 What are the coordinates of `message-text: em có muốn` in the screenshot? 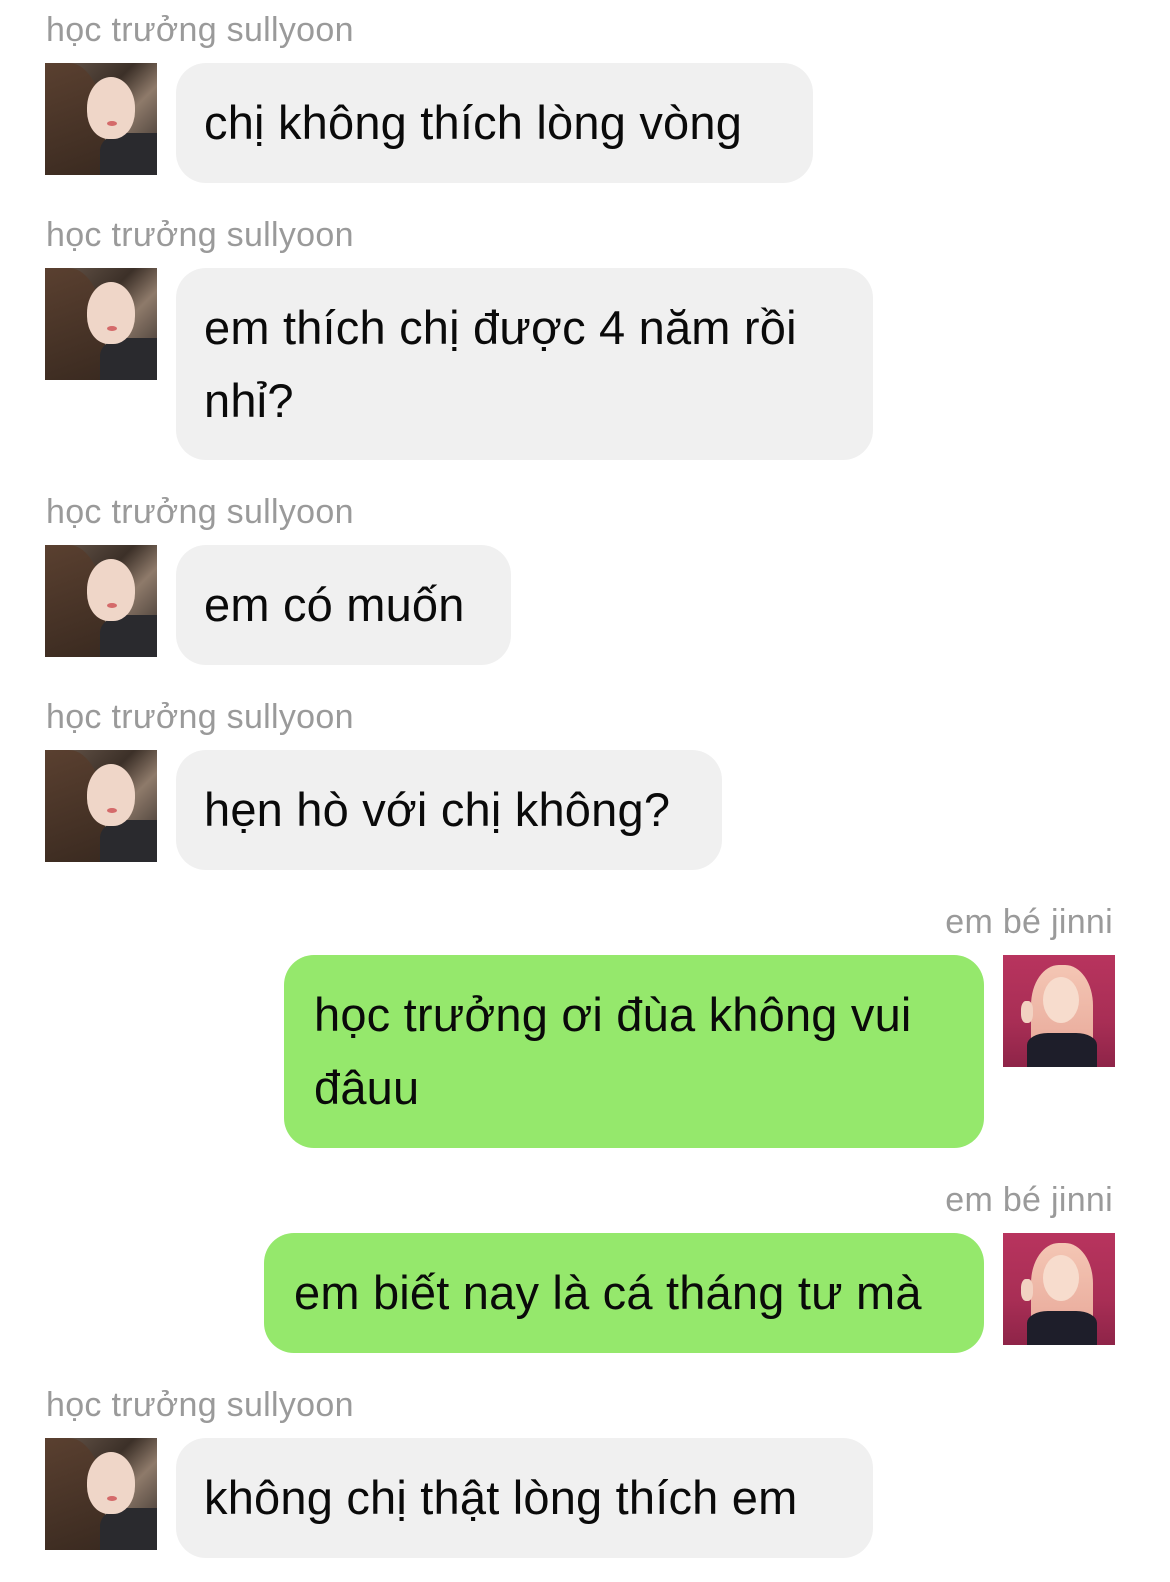 It's located at (334, 604).